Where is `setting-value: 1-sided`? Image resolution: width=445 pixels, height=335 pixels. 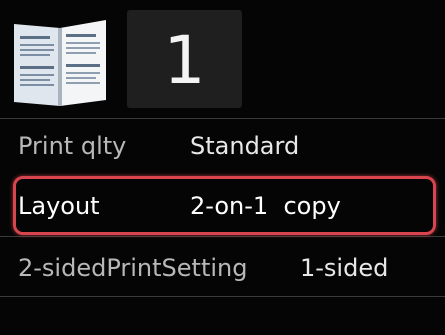
setting-value: 1-sided is located at coordinates (344, 268).